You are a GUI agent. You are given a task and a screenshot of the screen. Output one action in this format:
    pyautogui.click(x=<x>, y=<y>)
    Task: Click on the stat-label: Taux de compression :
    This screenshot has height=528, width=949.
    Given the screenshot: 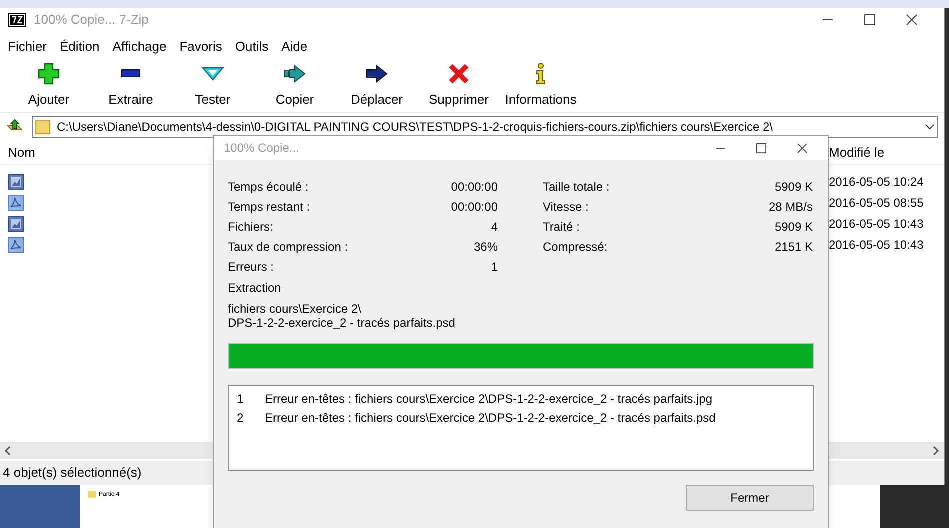 What is the action you would take?
    pyautogui.click(x=288, y=247)
    